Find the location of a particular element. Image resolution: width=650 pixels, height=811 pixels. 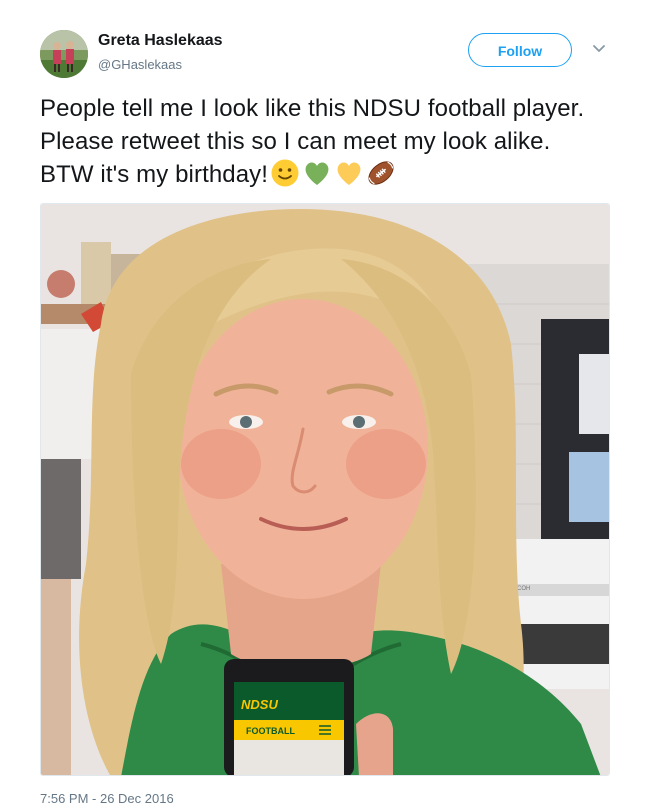

yellow-heart-icon is located at coordinates (349, 173).